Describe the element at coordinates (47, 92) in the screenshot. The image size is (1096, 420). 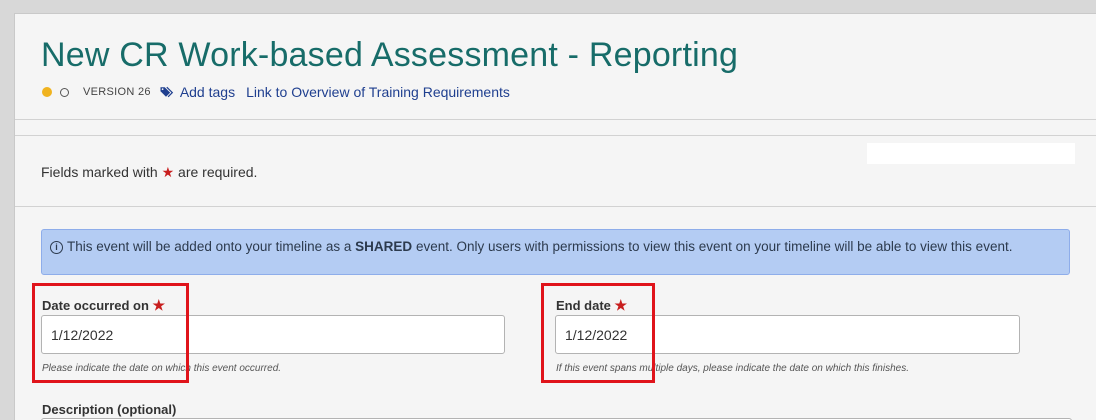
I see `status-dot-filled-icon` at that location.